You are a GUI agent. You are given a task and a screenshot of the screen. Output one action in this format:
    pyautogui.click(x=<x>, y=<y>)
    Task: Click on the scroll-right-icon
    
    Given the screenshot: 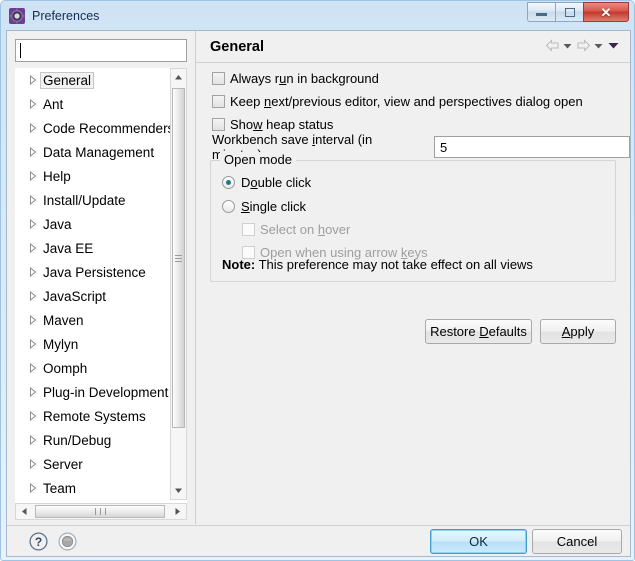 What is the action you would take?
    pyautogui.click(x=177, y=511)
    